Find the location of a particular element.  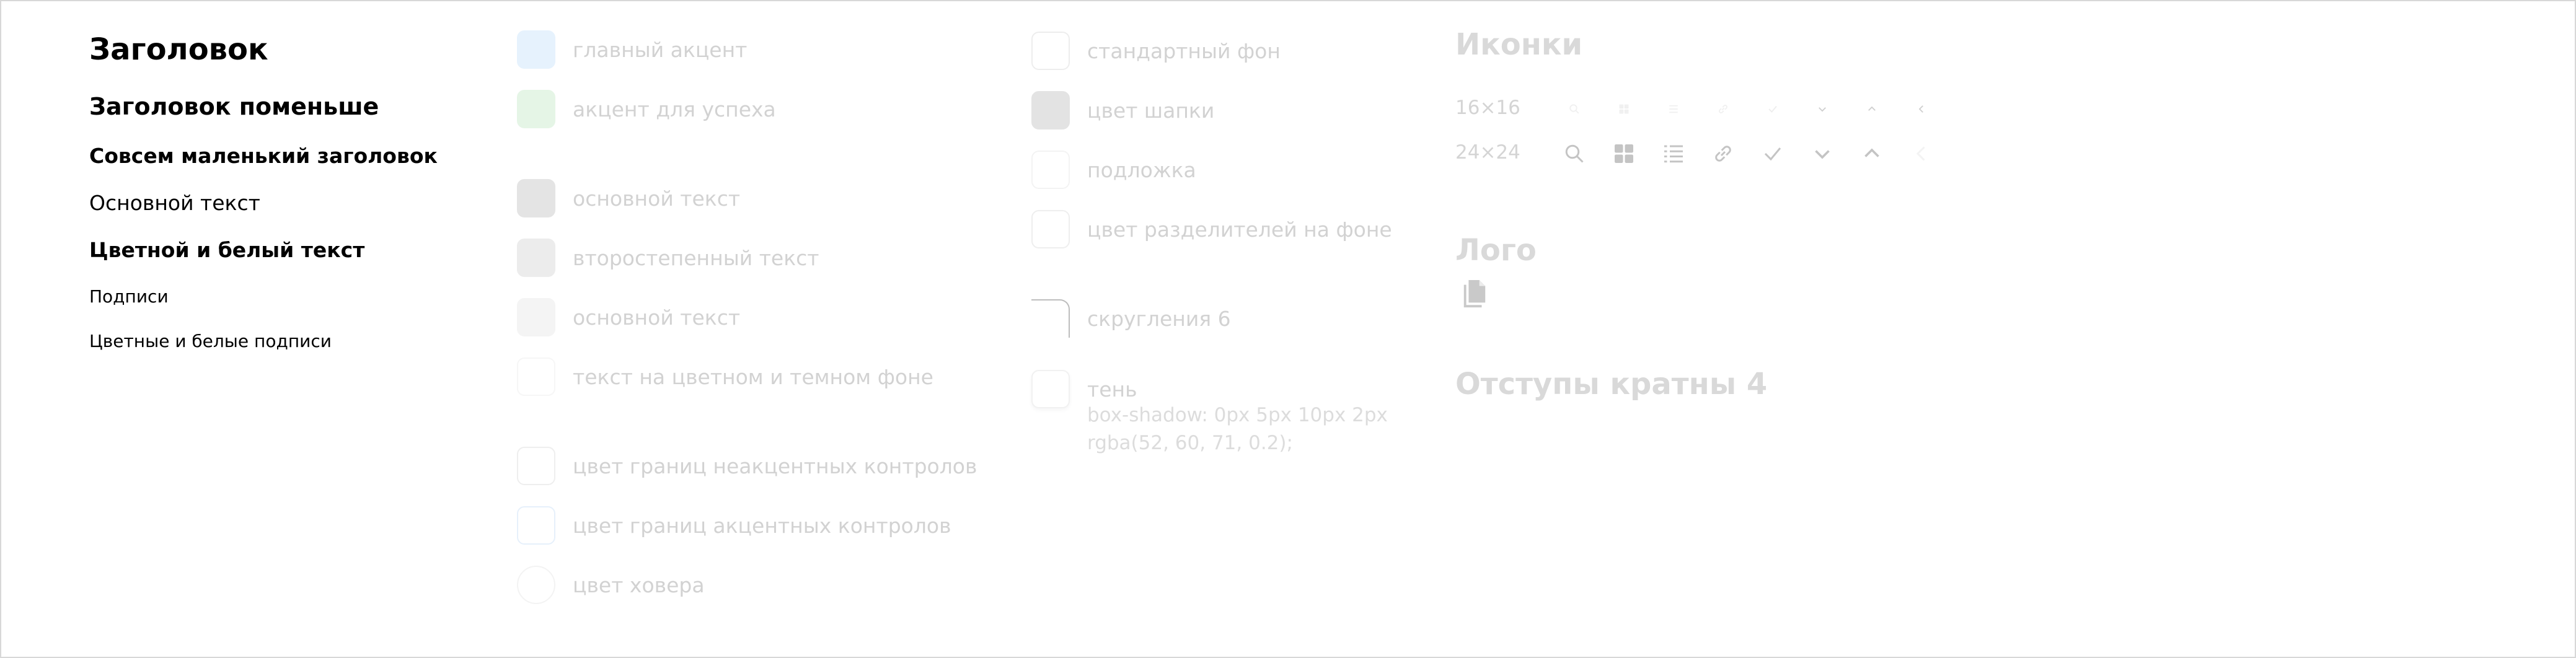

color-label: стандартный фон is located at coordinates (1184, 50).